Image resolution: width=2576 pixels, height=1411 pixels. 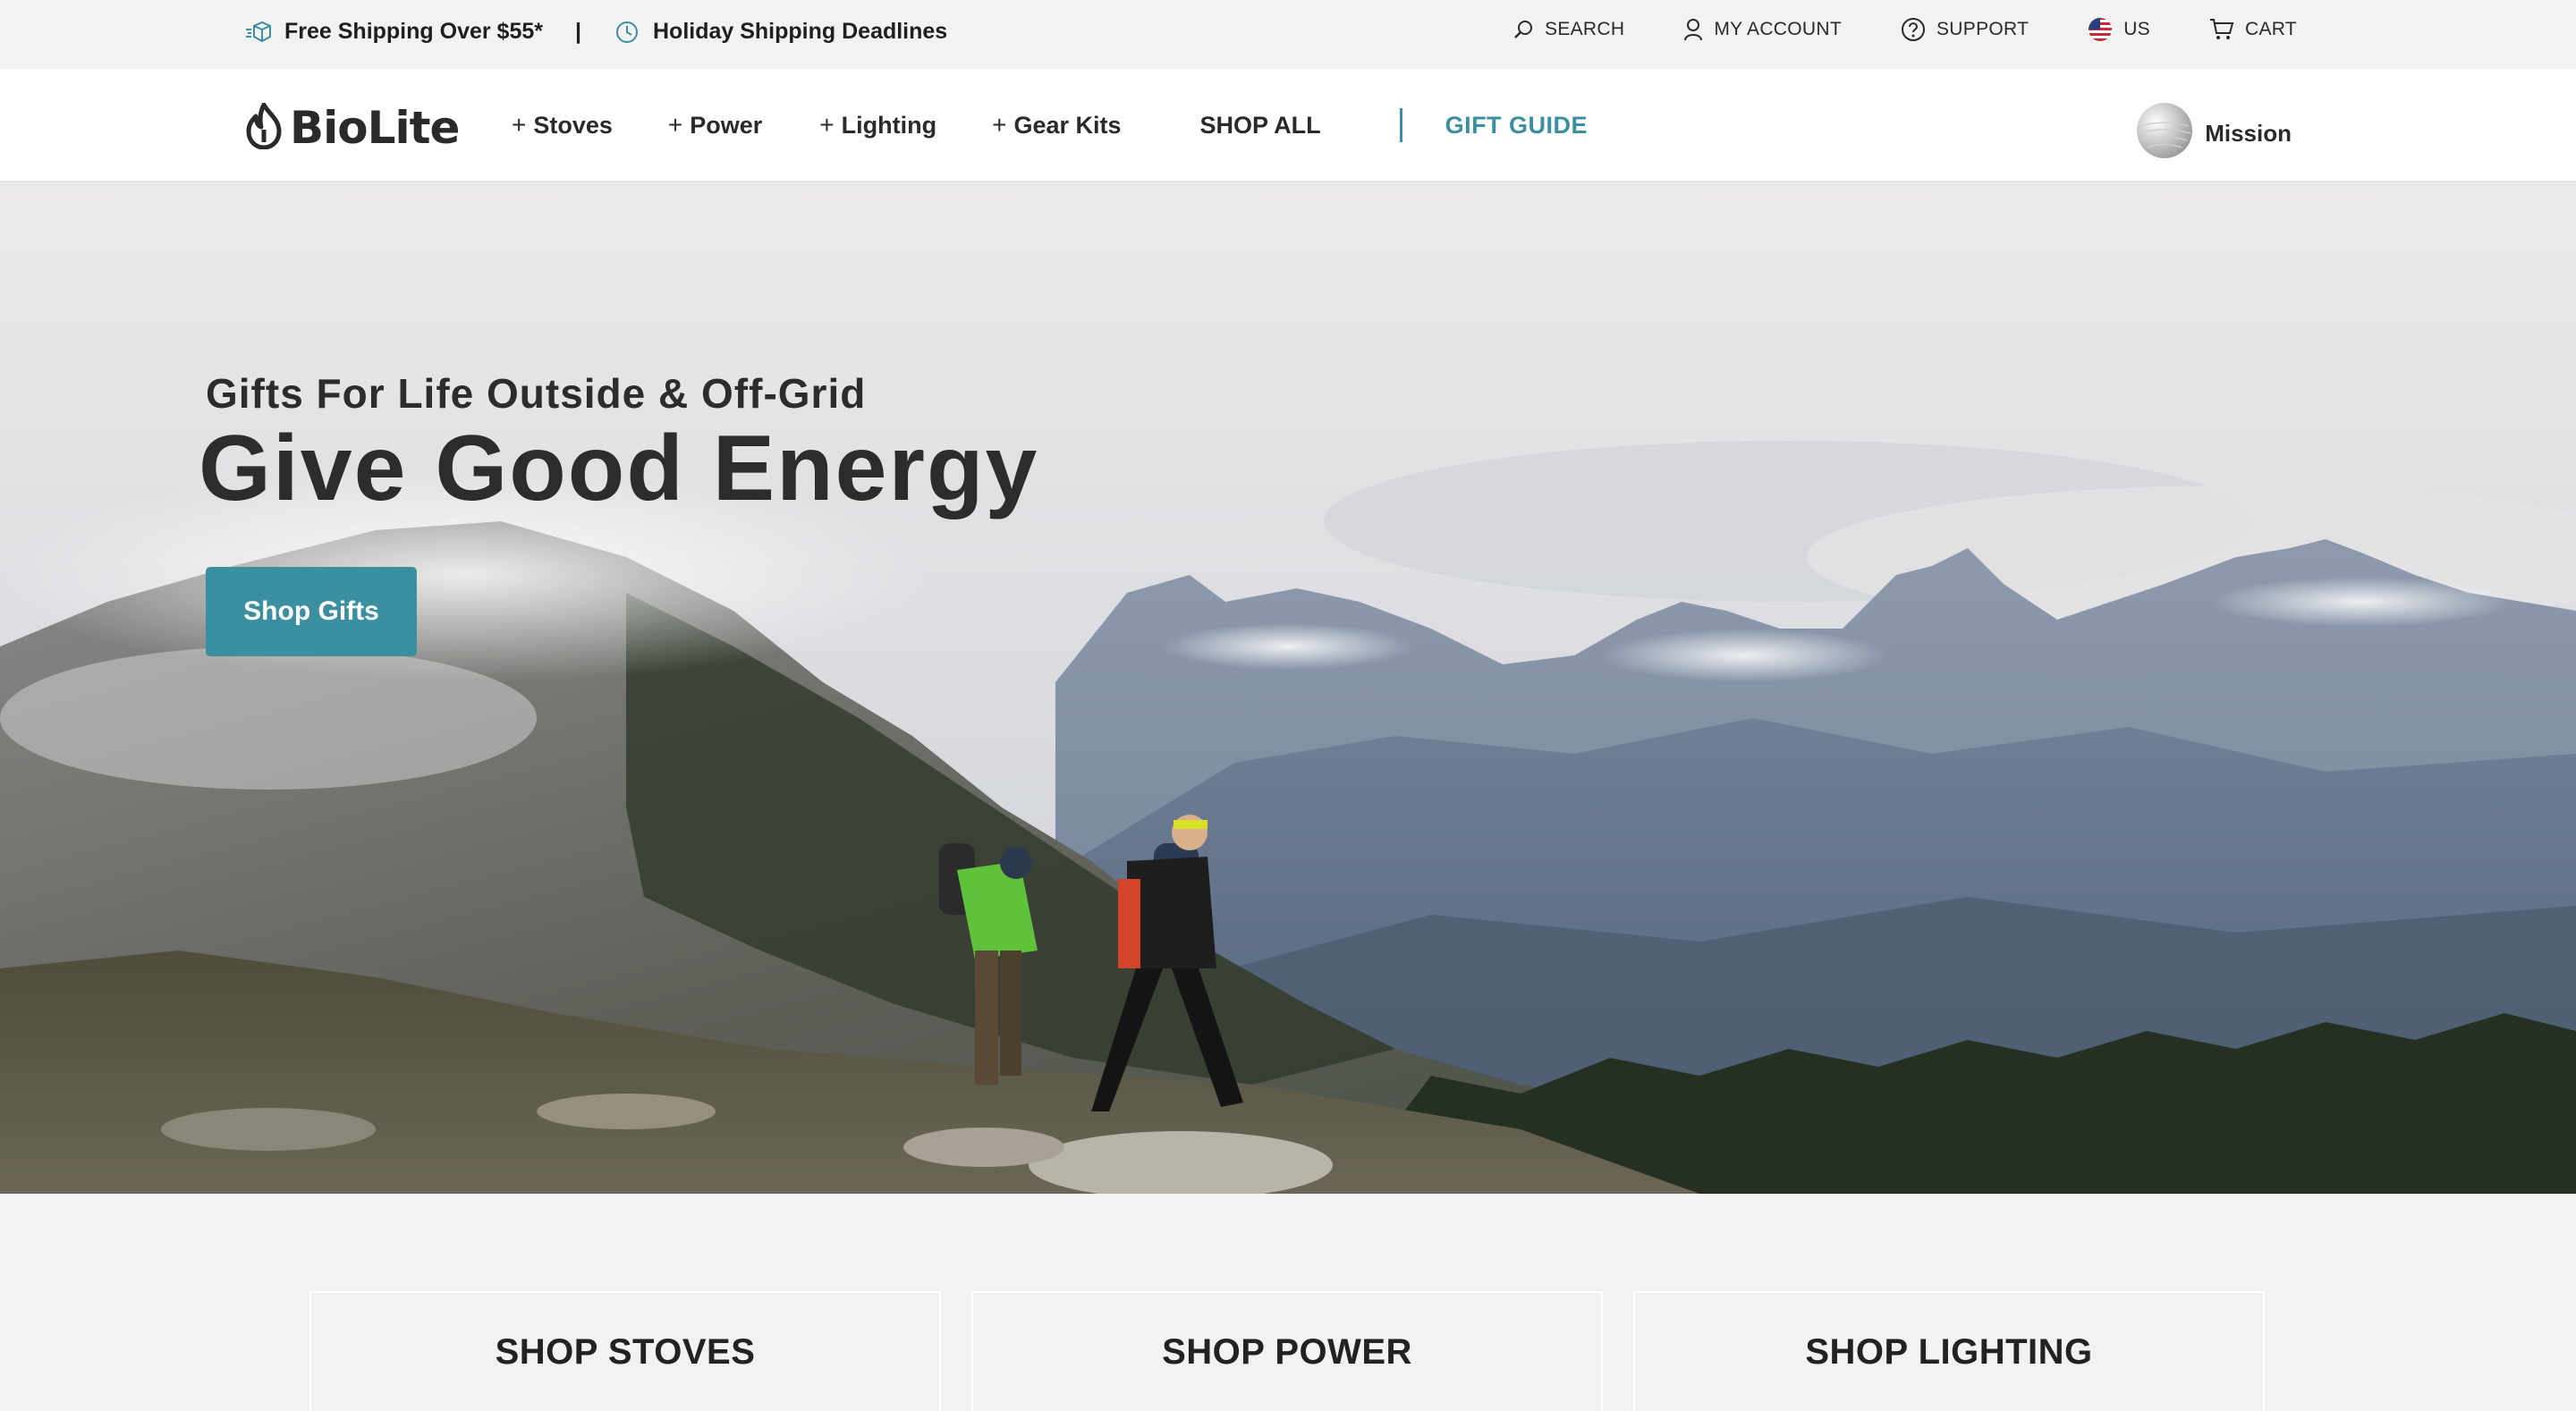 What do you see at coordinates (1067, 125) in the screenshot?
I see `nav-item-label: Gear Kits` at bounding box center [1067, 125].